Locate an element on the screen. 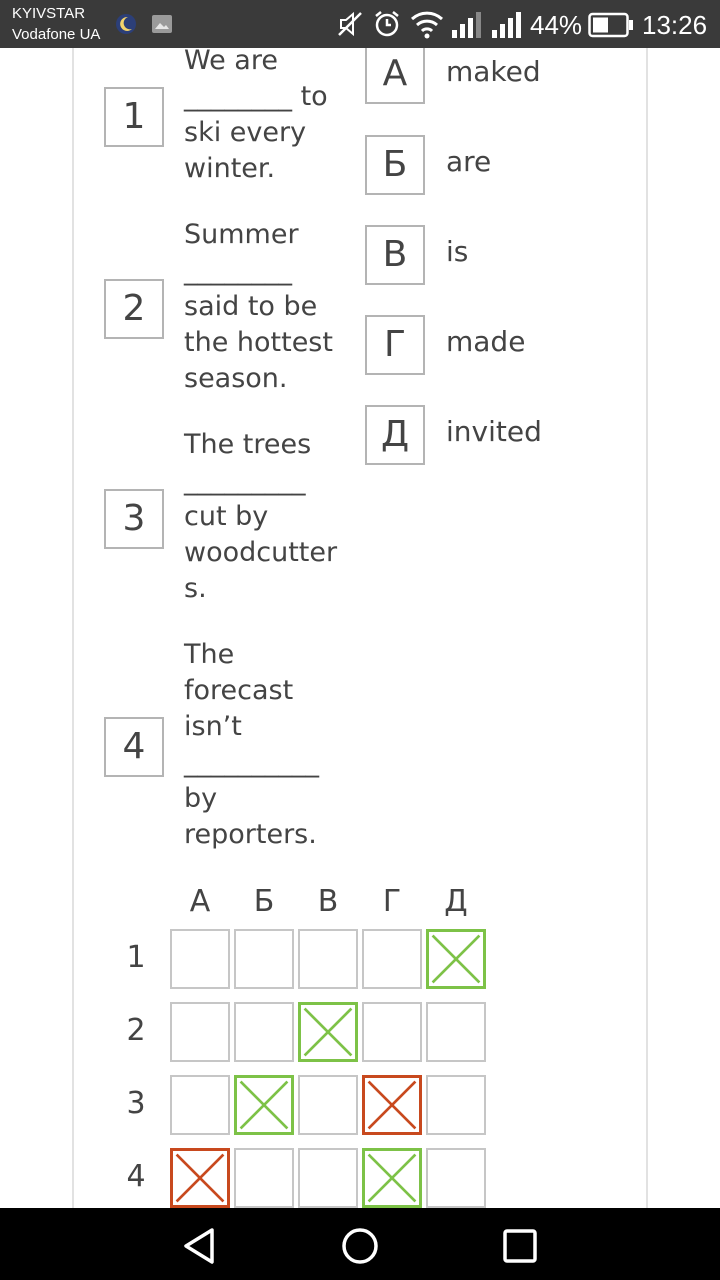  question-number-1: 1 is located at coordinates (134, 117).